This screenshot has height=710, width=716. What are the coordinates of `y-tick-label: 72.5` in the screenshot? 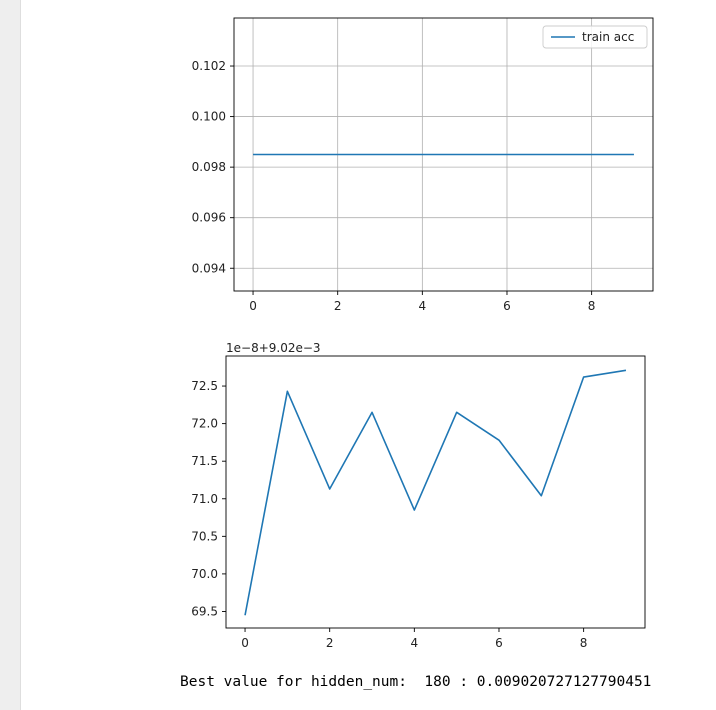 It's located at (204, 386).